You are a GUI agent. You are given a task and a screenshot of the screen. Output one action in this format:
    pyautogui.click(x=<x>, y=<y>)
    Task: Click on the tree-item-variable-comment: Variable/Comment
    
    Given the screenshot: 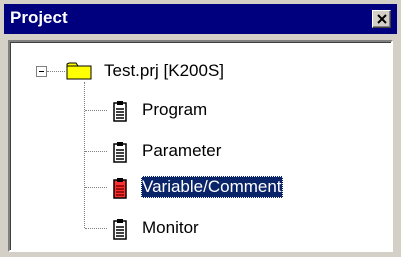 What is the action you would take?
    pyautogui.click(x=212, y=187)
    